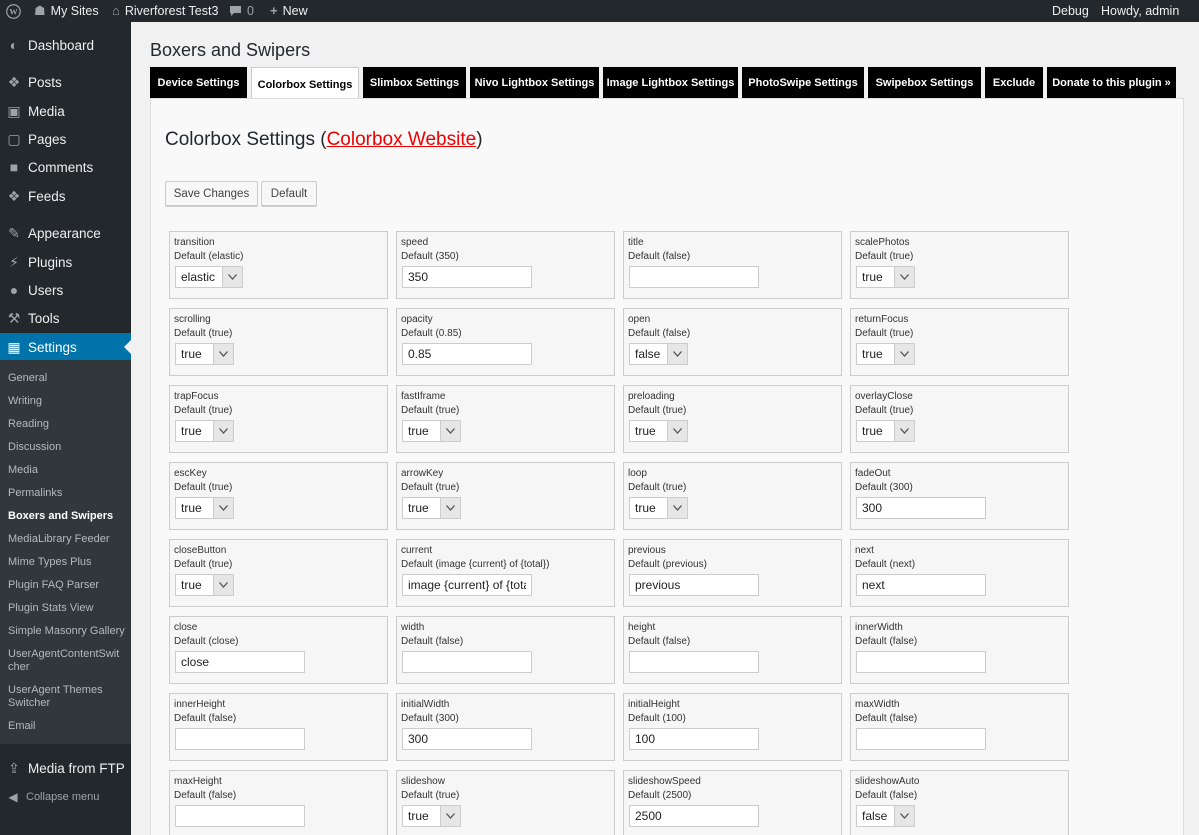 The width and height of the screenshot is (1199, 835). What do you see at coordinates (68, 585) in the screenshot?
I see `submenu-plugin-faq-parser: Plugin FAQ Parser` at bounding box center [68, 585].